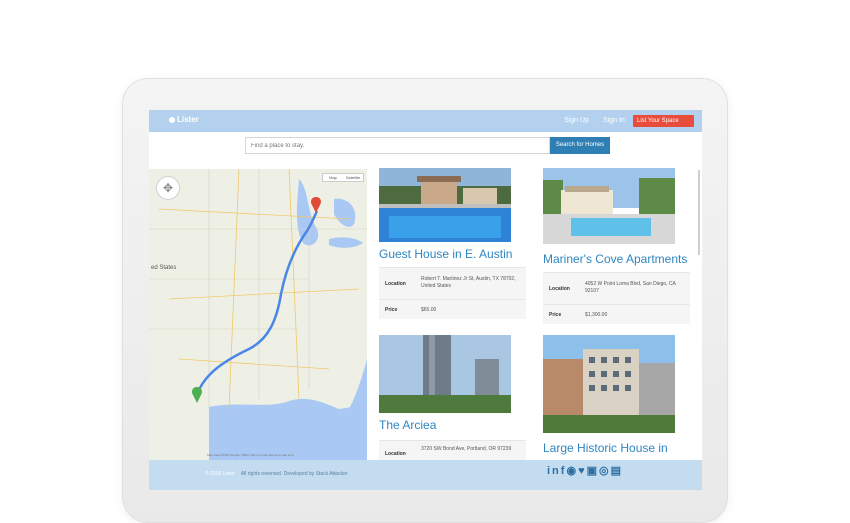 Image resolution: width=850 pixels, height=523 pixels. I want to click on map-region-label: ed States, so click(164, 268).